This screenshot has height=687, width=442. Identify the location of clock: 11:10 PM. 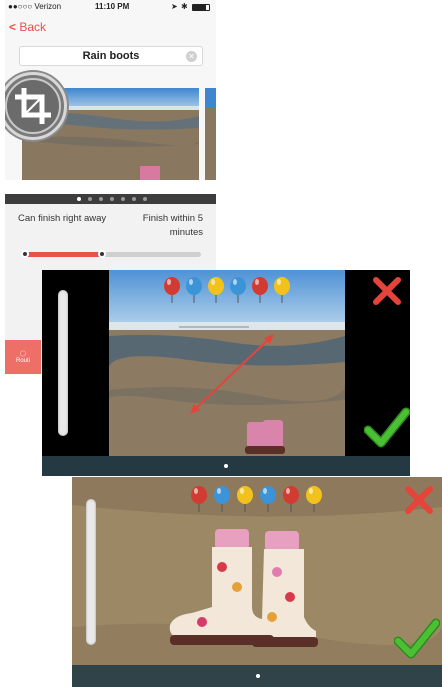
(112, 6).